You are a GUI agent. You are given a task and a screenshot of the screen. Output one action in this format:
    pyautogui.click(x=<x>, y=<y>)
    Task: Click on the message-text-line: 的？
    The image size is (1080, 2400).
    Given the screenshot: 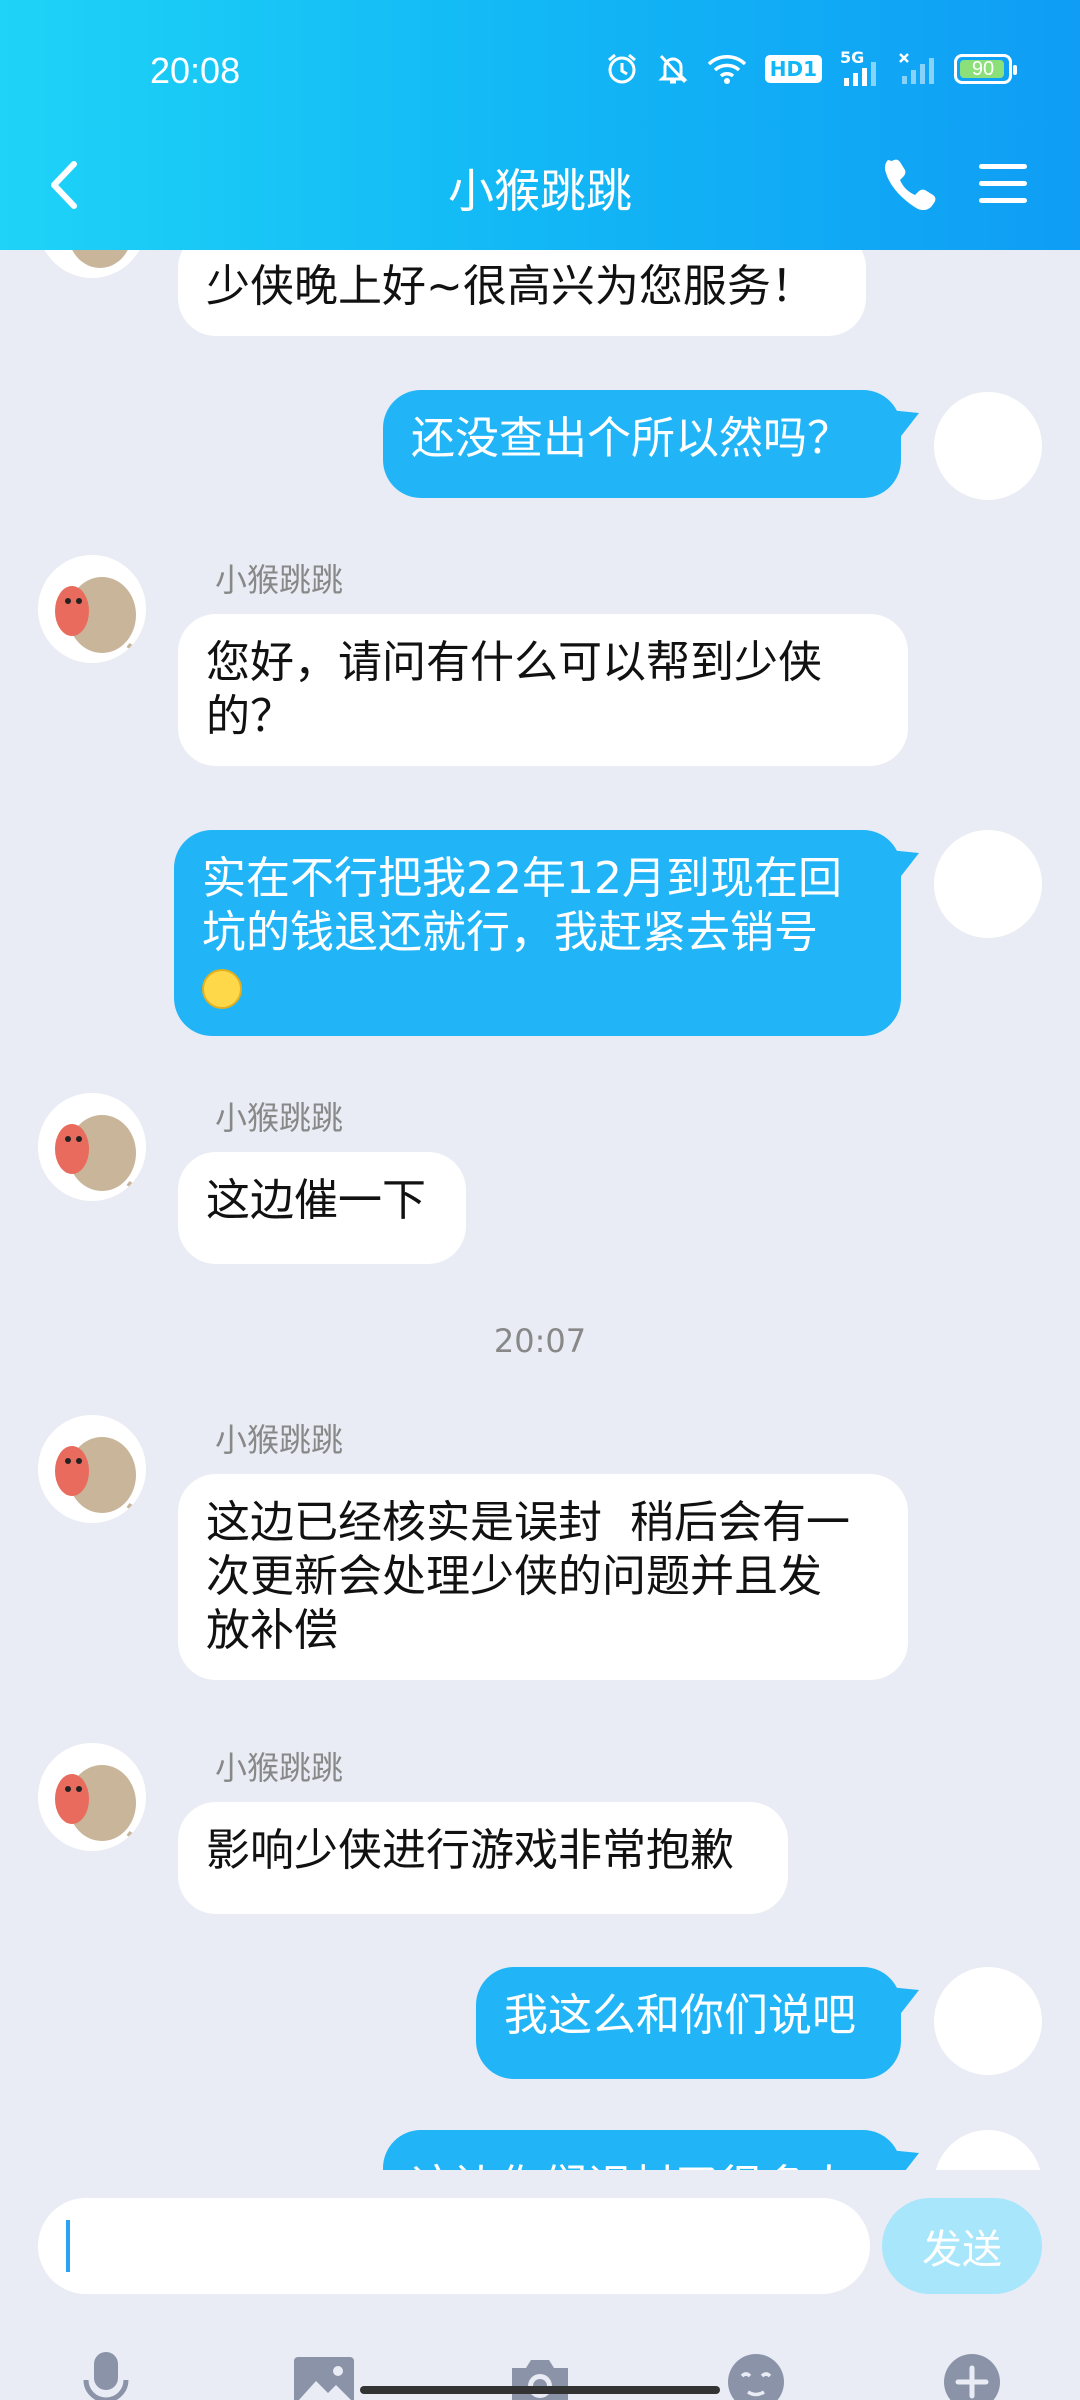 What is the action you would take?
    pyautogui.click(x=250, y=716)
    